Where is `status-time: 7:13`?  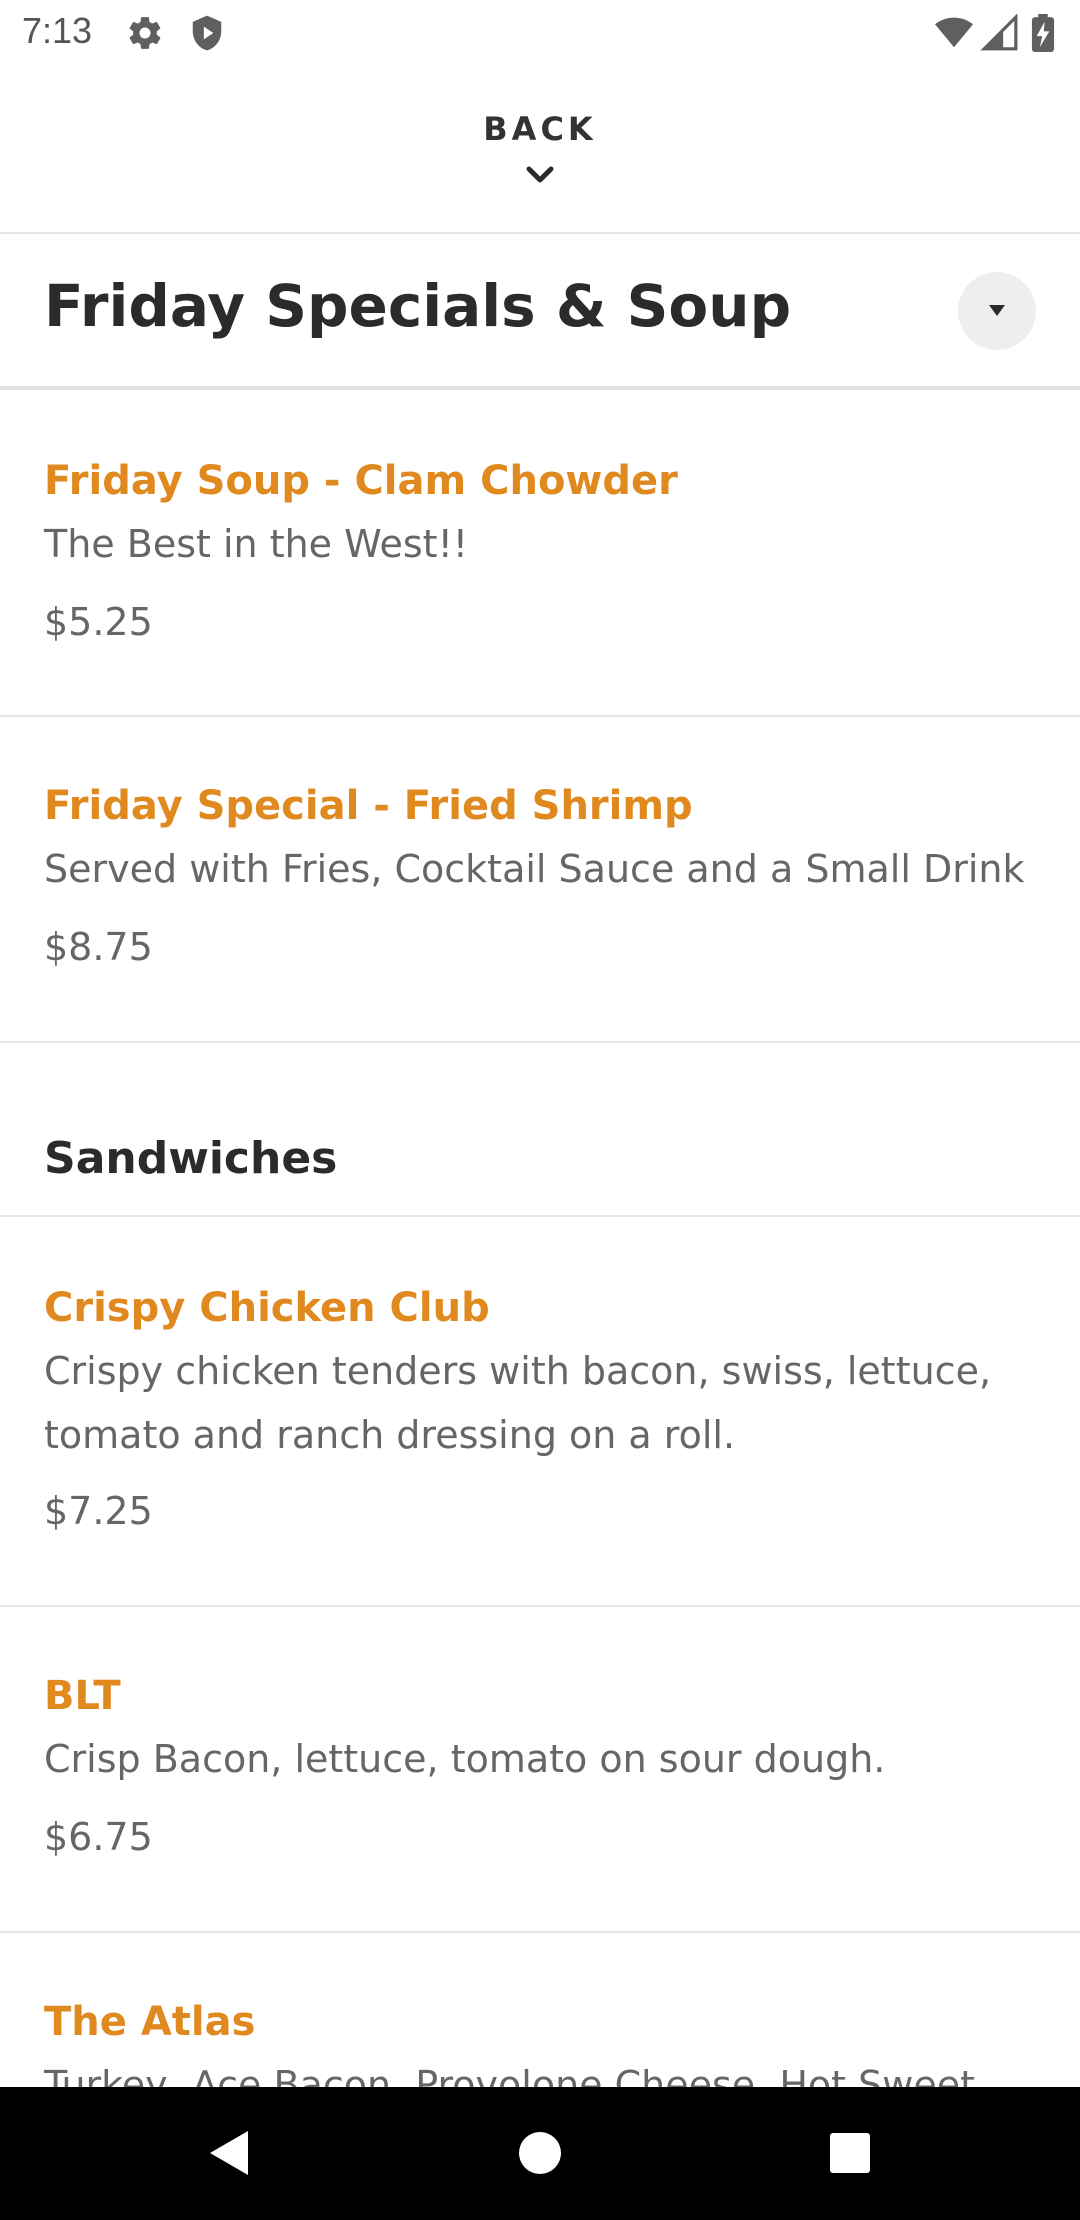 status-time: 7:13 is located at coordinates (57, 30).